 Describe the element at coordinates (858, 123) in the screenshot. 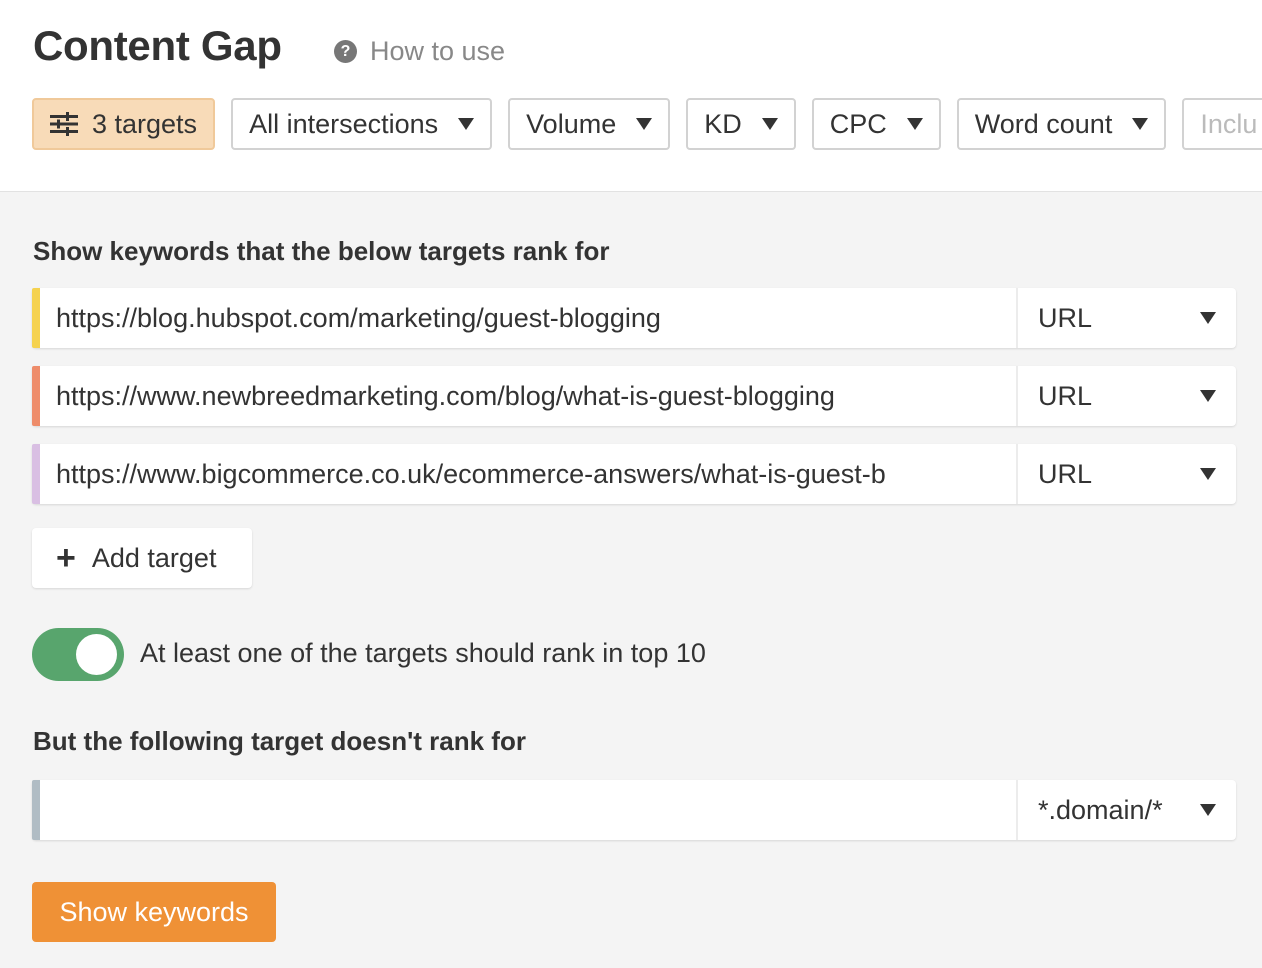

I see `cpc-label: CPC` at that location.